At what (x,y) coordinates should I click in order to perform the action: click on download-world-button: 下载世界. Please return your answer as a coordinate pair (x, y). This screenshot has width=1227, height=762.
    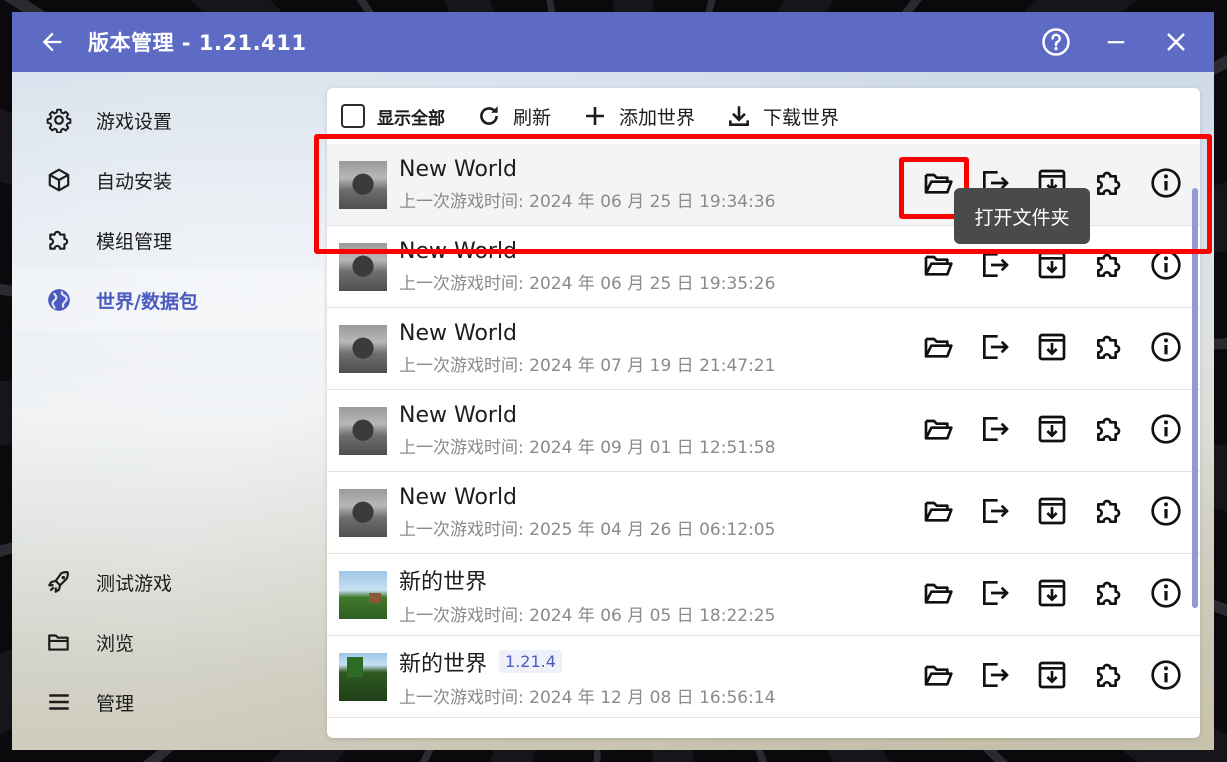
    Looking at the image, I should click on (782, 116).